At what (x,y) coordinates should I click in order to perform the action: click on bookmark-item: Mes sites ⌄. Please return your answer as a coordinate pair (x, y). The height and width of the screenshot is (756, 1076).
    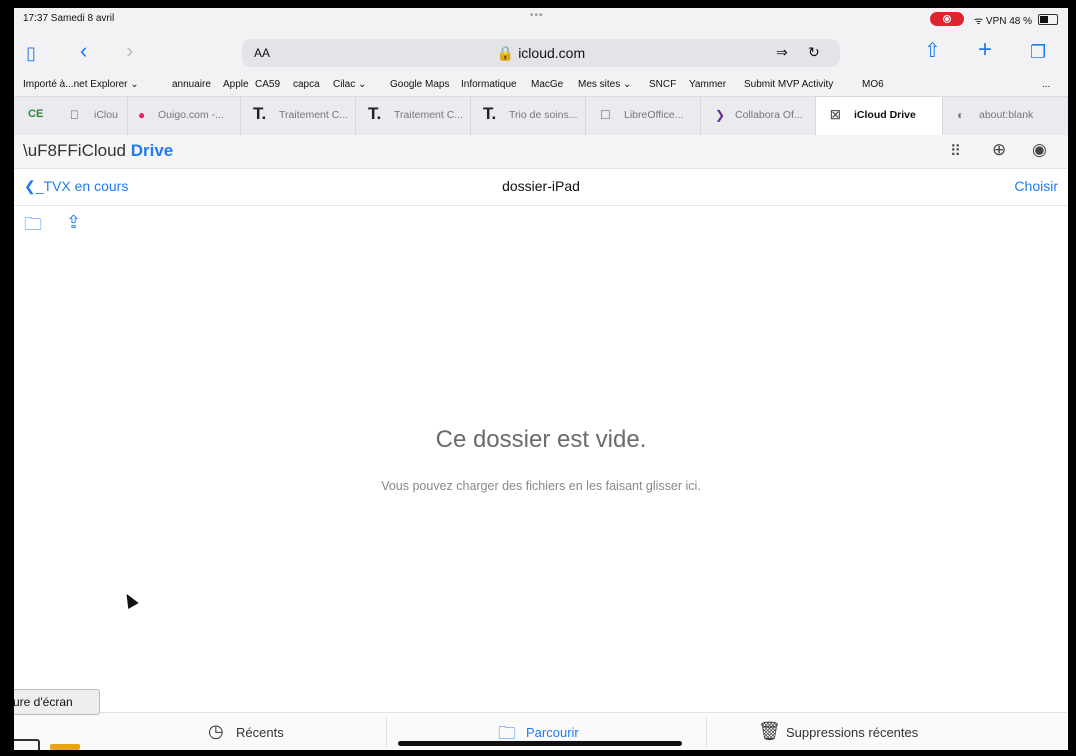
    Looking at the image, I should click on (604, 84).